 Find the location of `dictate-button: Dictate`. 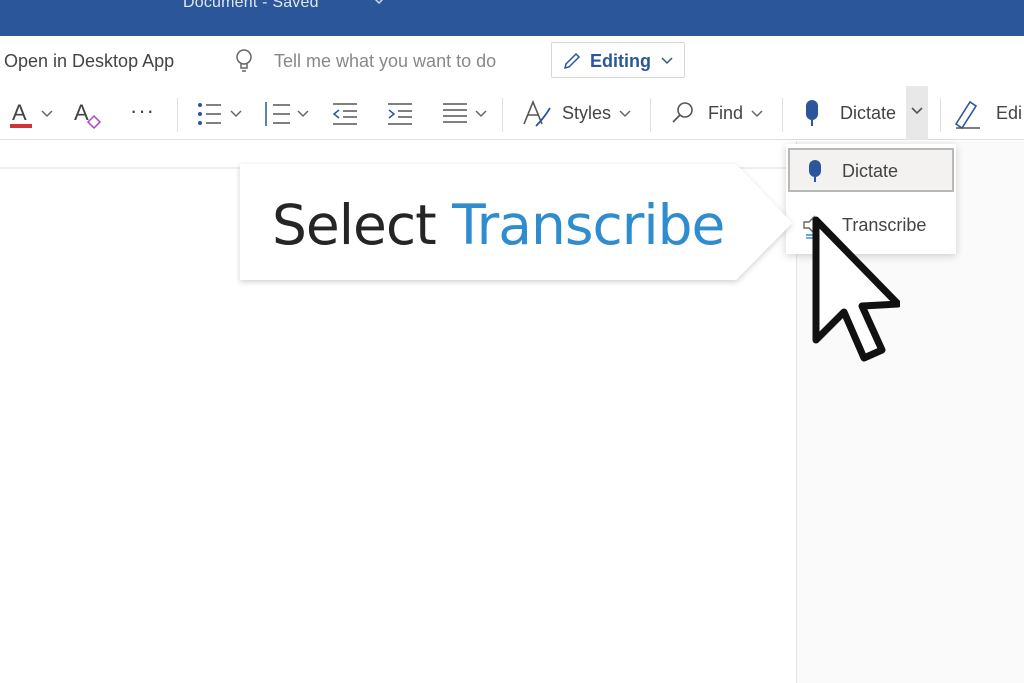

dictate-button: Dictate is located at coordinates (868, 113).